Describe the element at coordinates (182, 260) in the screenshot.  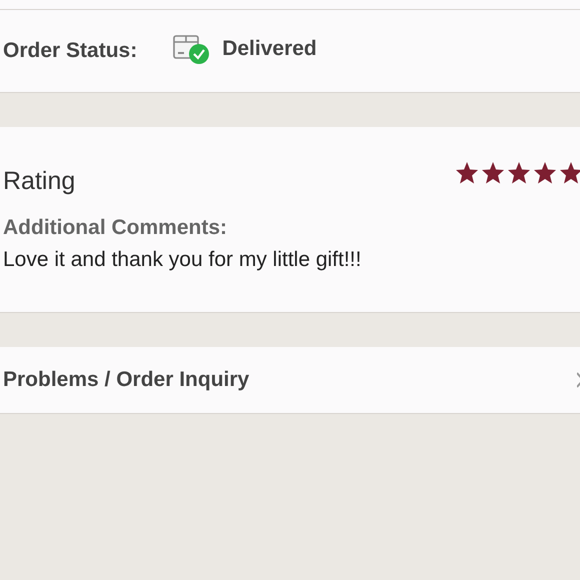
I see `comments-text: Love it and thank you for my little gift!!!` at that location.